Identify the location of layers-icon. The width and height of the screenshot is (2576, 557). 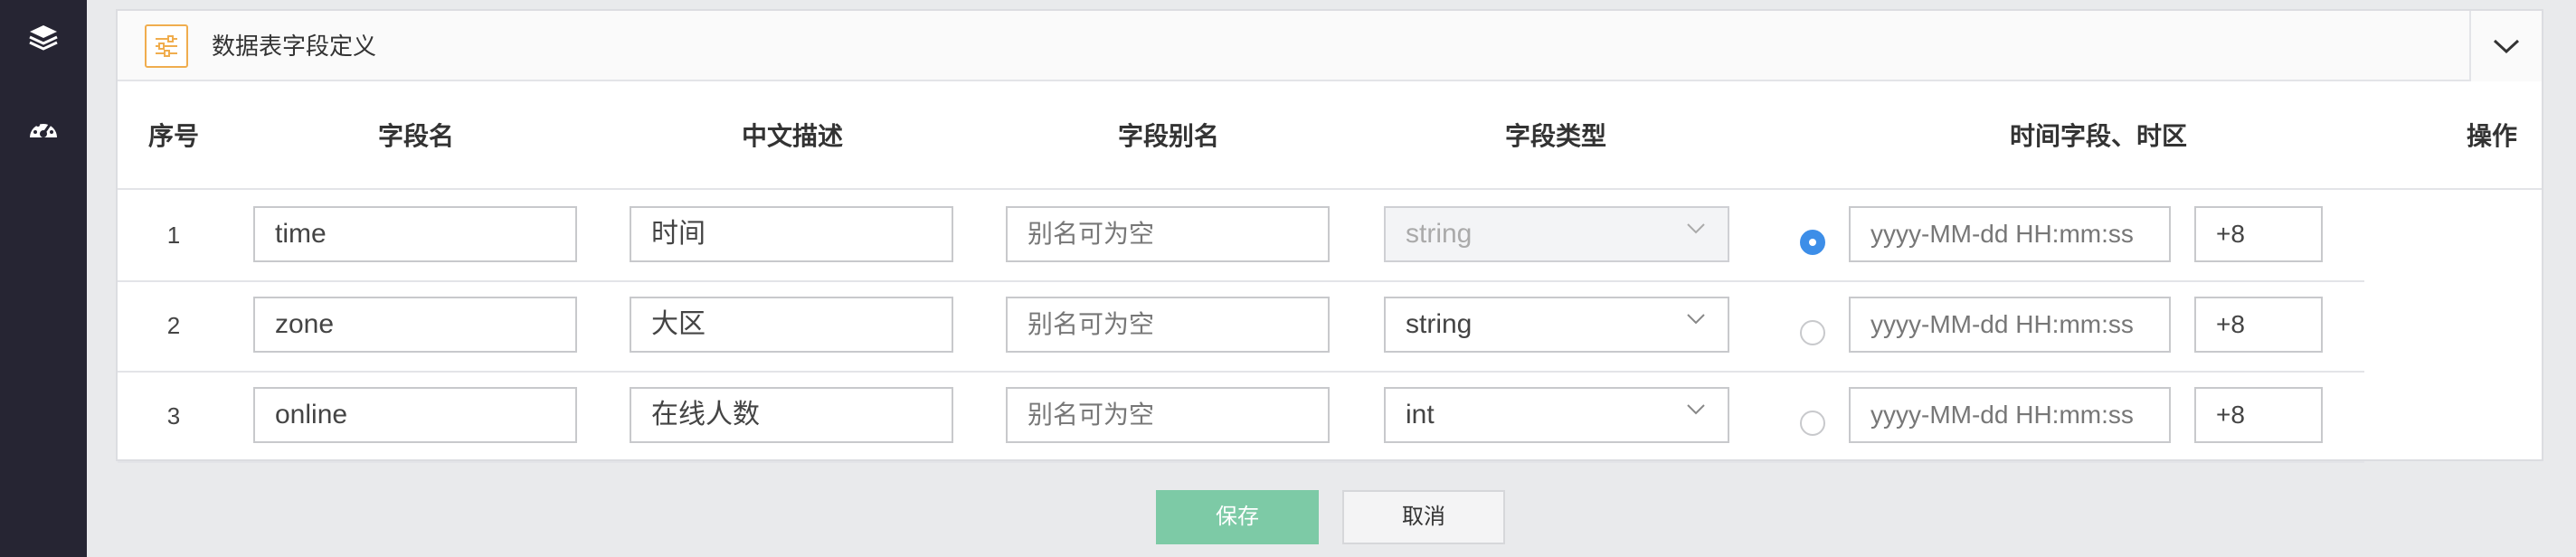
(43, 37).